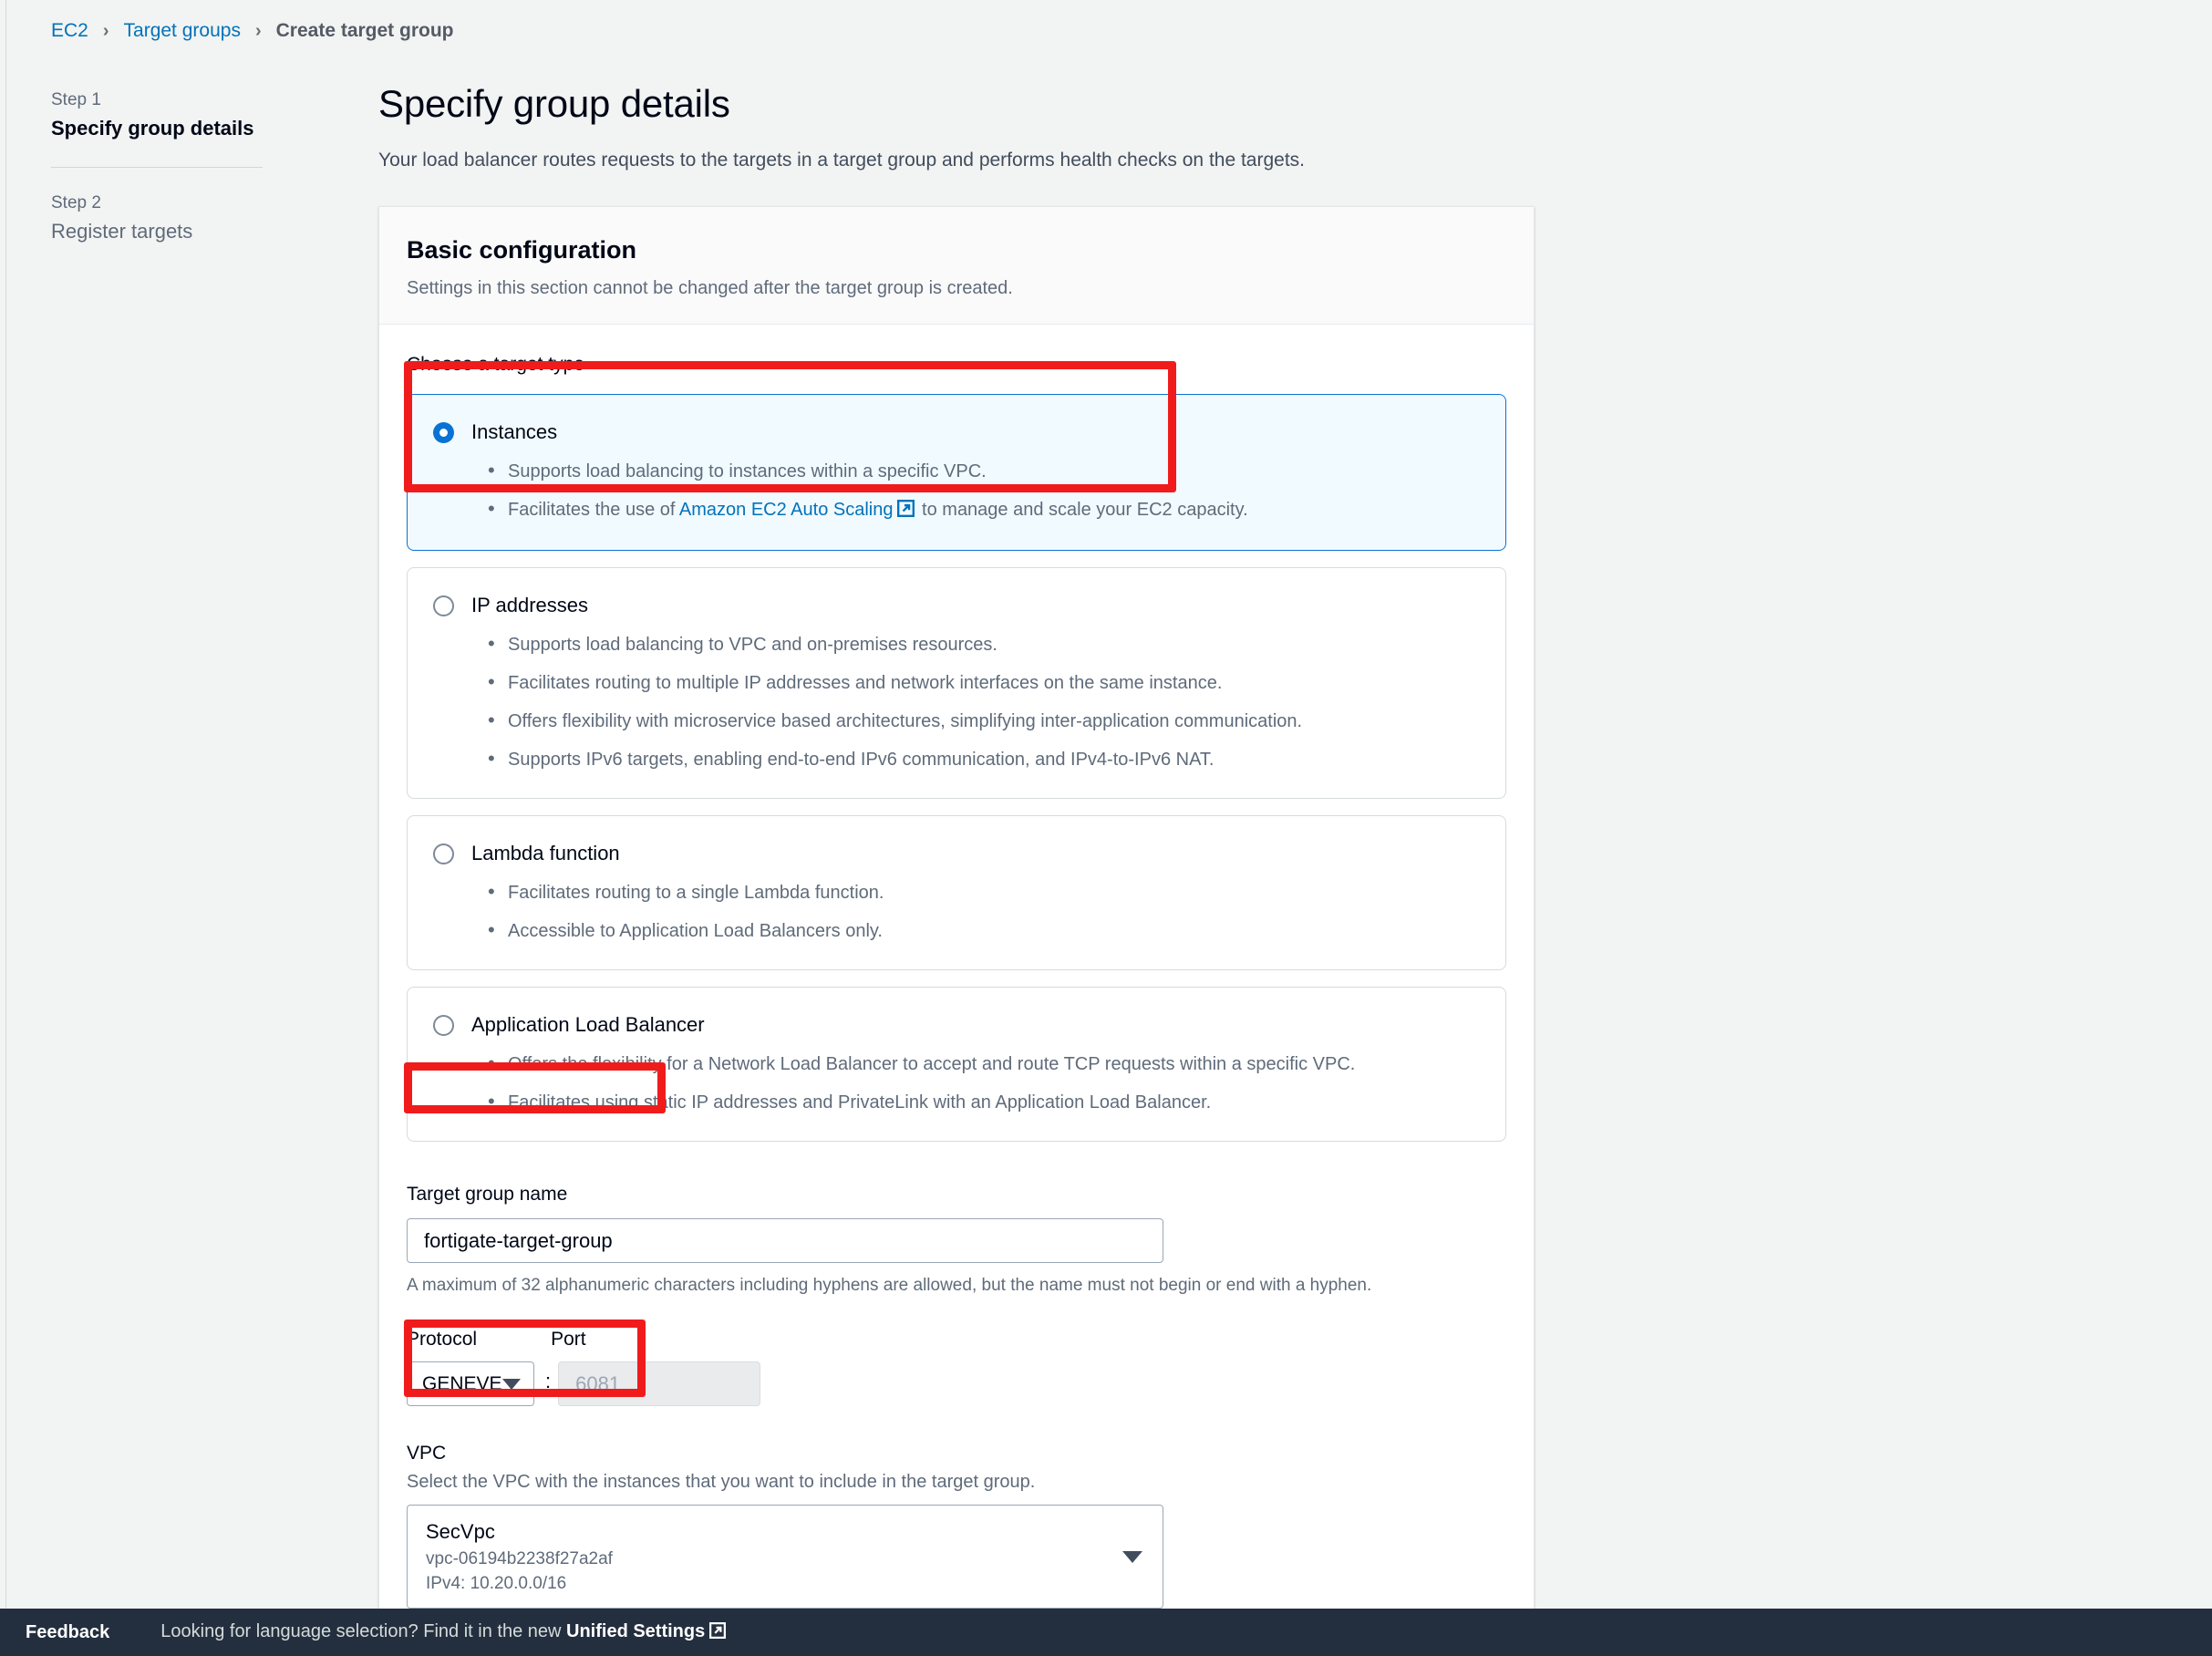 This screenshot has height=1656, width=2212. I want to click on breadcrumb-item-ec2: EC2, so click(69, 31).